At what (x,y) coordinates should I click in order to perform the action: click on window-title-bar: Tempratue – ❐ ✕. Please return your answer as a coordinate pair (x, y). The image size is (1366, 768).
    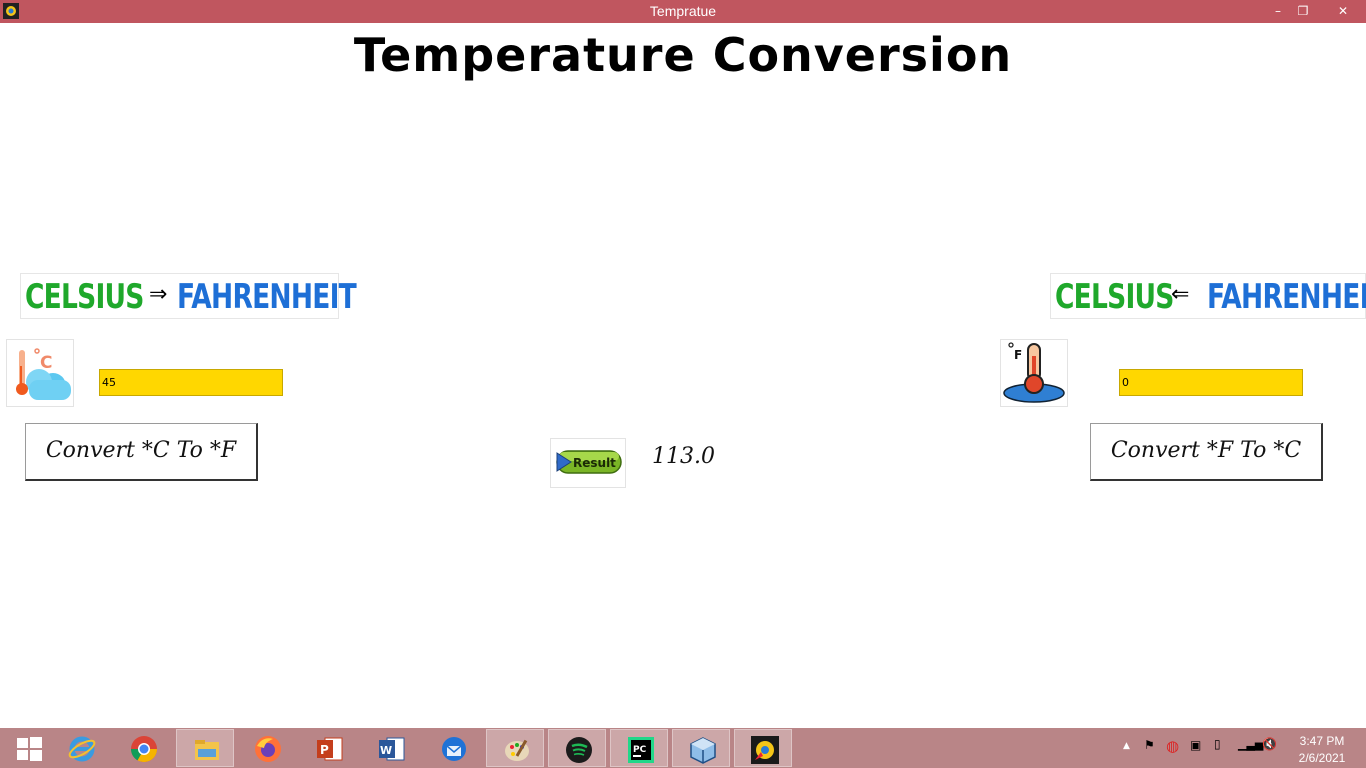
    Looking at the image, I should click on (683, 11).